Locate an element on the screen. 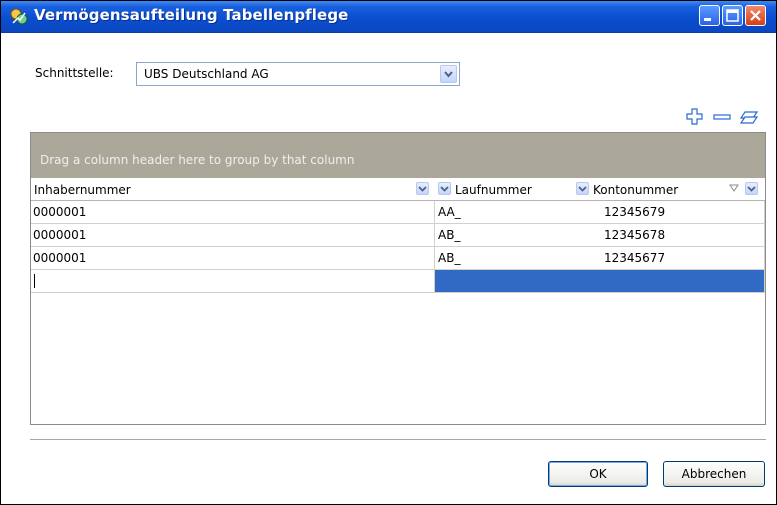  close-icon is located at coordinates (755, 15).